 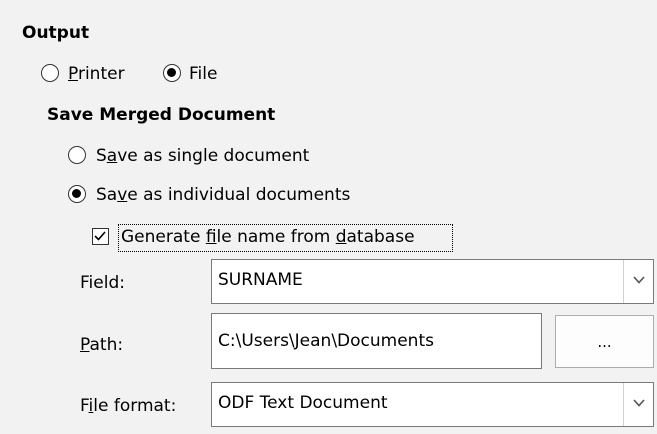 What do you see at coordinates (223, 195) in the screenshot?
I see `save-individual-label: Save as individual documents` at bounding box center [223, 195].